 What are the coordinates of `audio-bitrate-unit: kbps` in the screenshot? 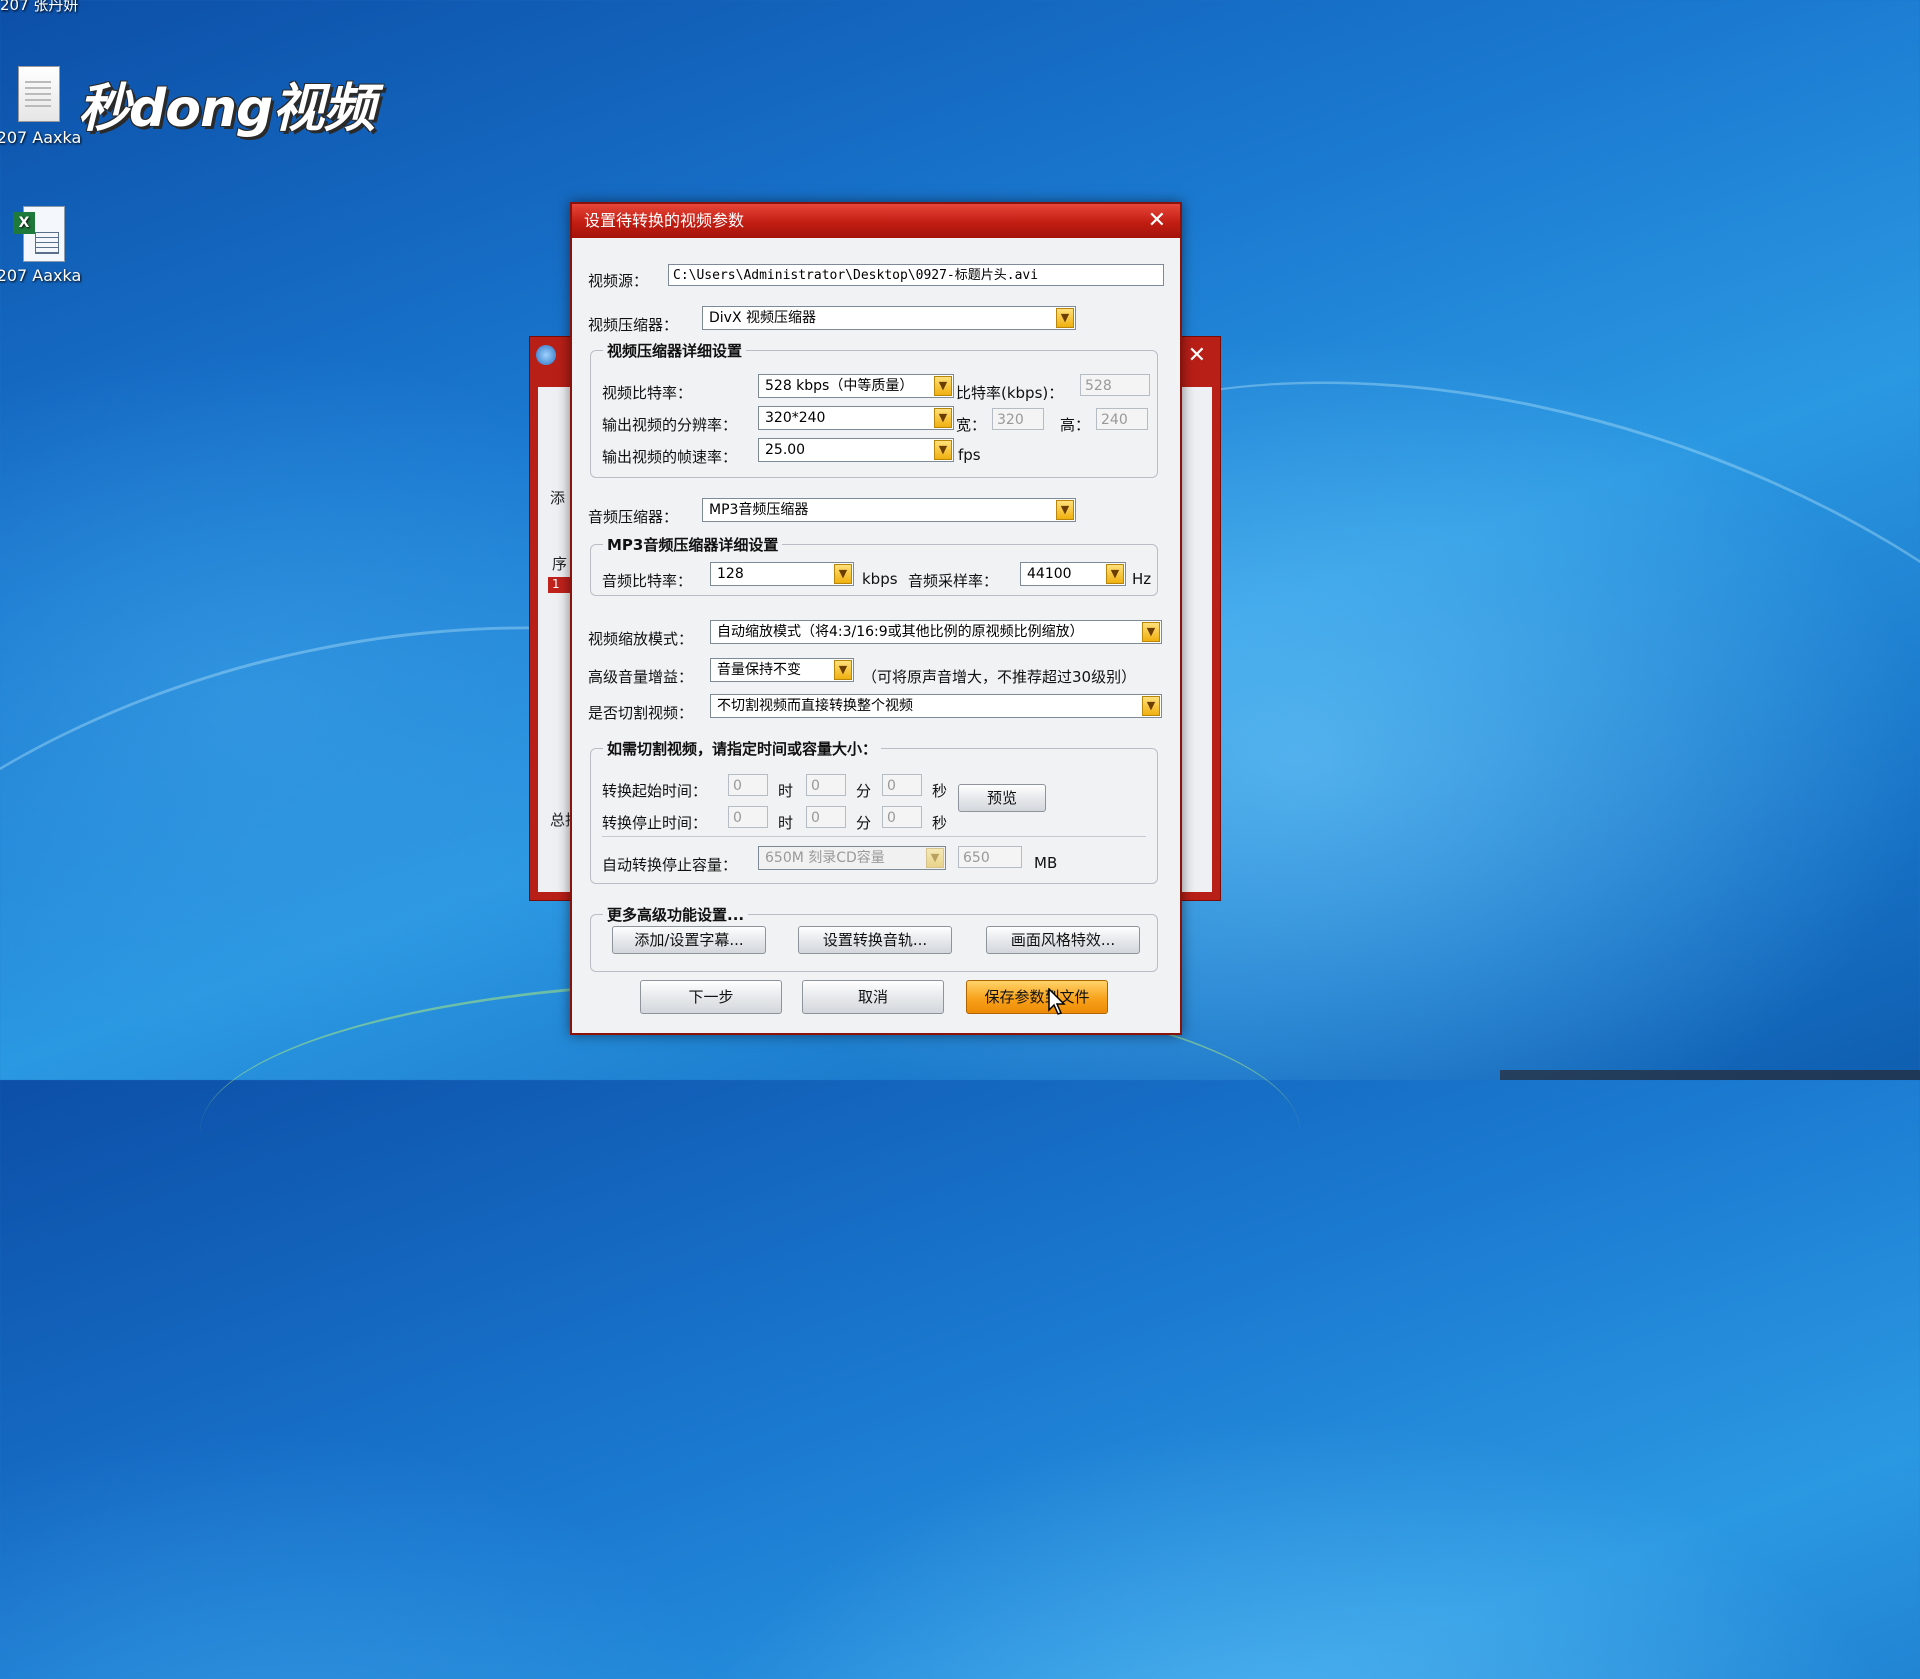 It's located at (880, 579).